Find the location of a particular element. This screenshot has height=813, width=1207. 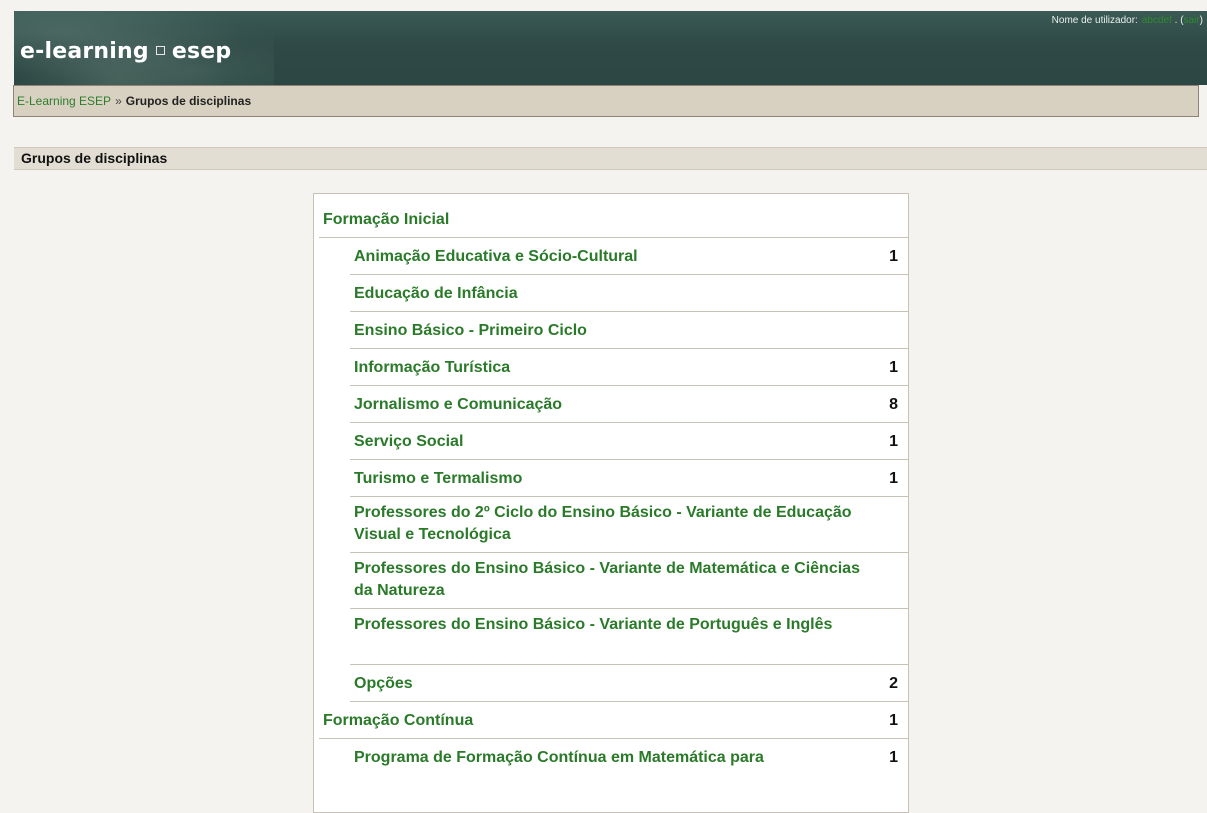

subcategory-link: Turismo e Termalismo is located at coordinates (629, 474).